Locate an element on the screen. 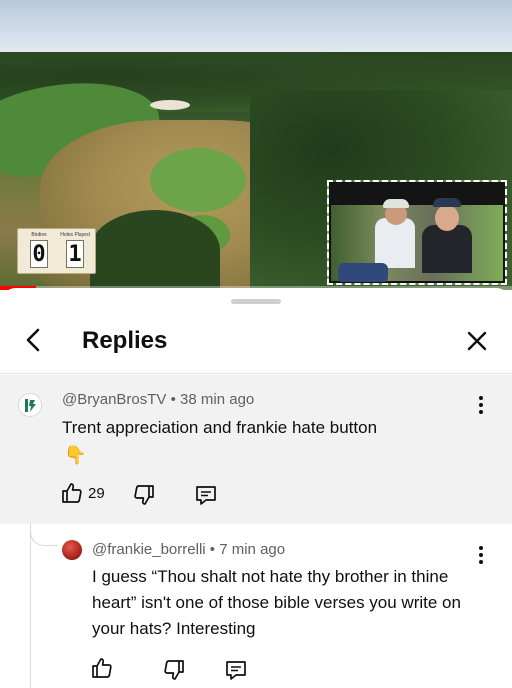 This screenshot has height=688, width=512. video-sky is located at coordinates (256, 29).